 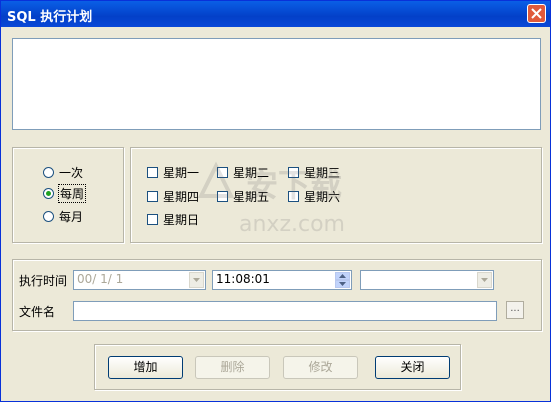 What do you see at coordinates (100, 279) in the screenshot?
I see `date-value: 00/ 1/ 1` at bounding box center [100, 279].